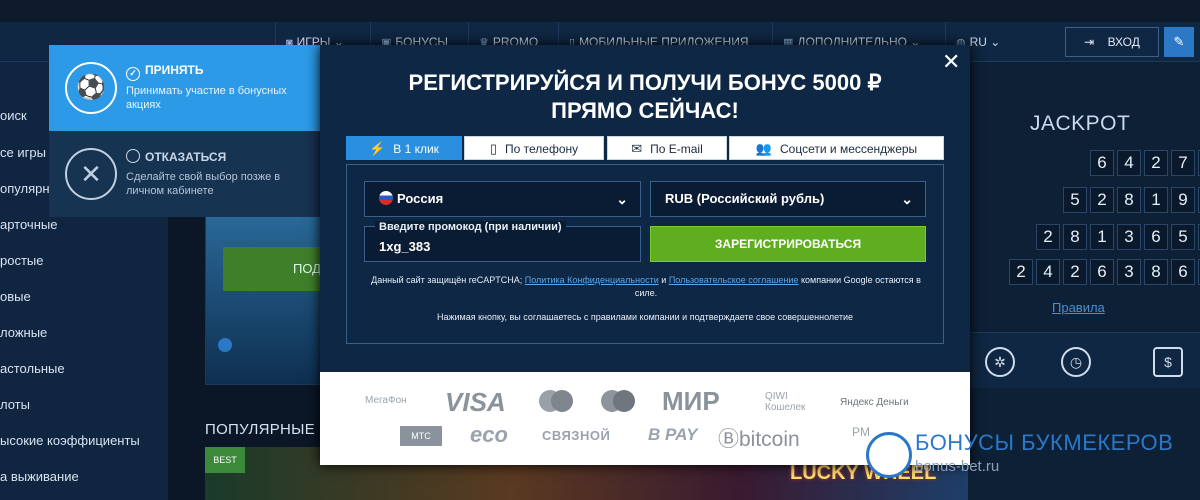 Image resolution: width=1200 pixels, height=500 pixels. What do you see at coordinates (84, 260) in the screenshot?
I see `sidebar-item-simple: ростые` at bounding box center [84, 260].